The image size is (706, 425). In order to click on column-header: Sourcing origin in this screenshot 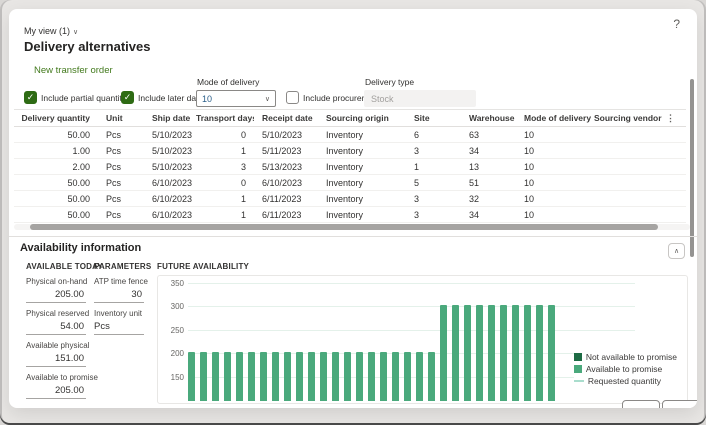, I will do `click(362, 118)`.